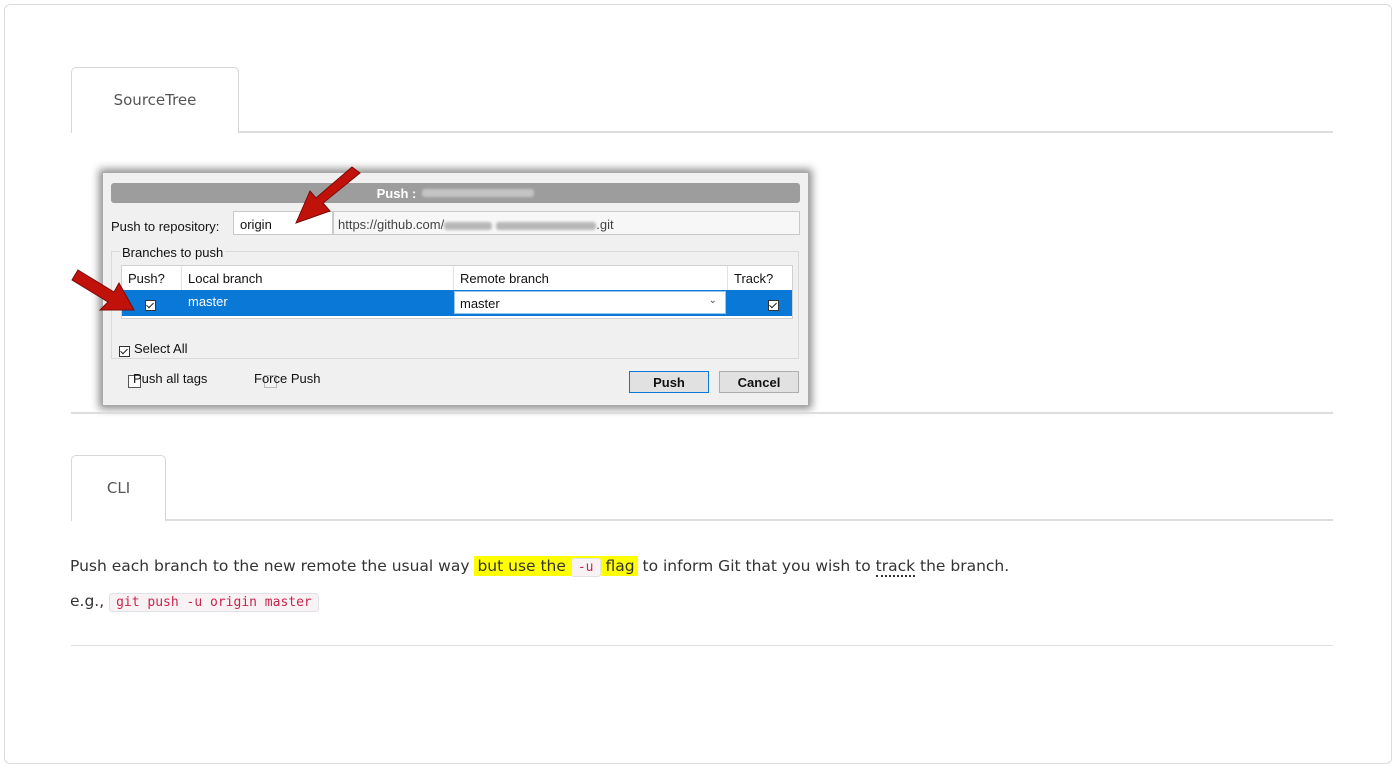 The image size is (1398, 764). Describe the element at coordinates (590, 302) in the screenshot. I see `remote-branch-select: master ⌄` at that location.